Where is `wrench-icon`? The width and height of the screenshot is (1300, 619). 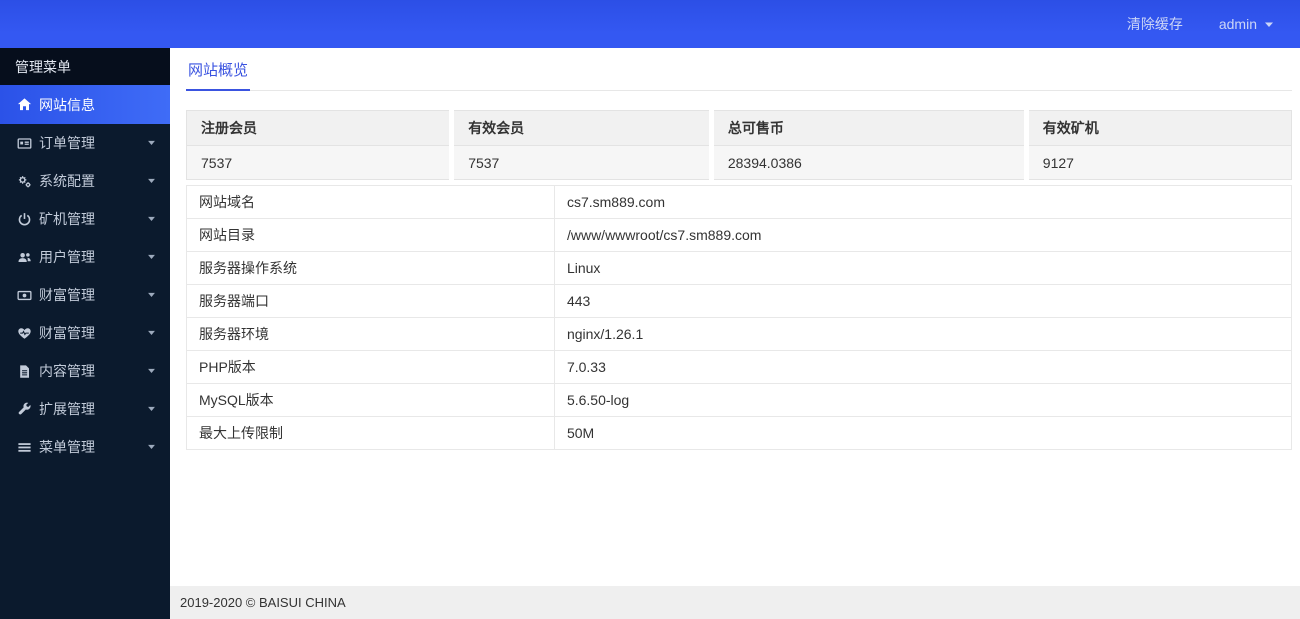 wrench-icon is located at coordinates (24, 409).